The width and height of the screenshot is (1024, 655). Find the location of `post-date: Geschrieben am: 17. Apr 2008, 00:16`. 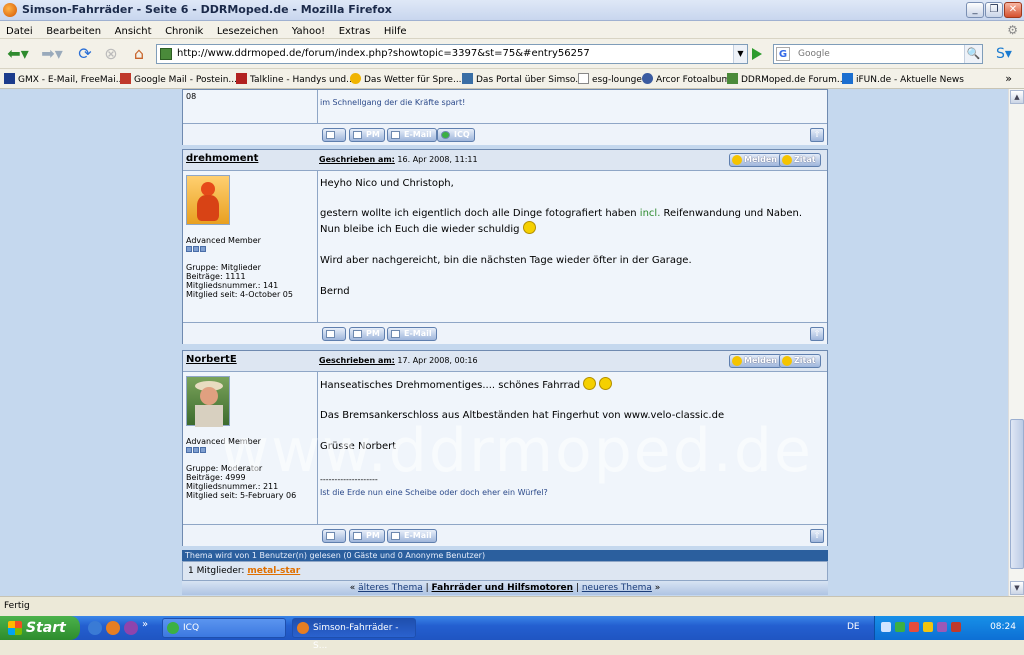

post-date: Geschrieben am: 17. Apr 2008, 00:16 is located at coordinates (398, 360).